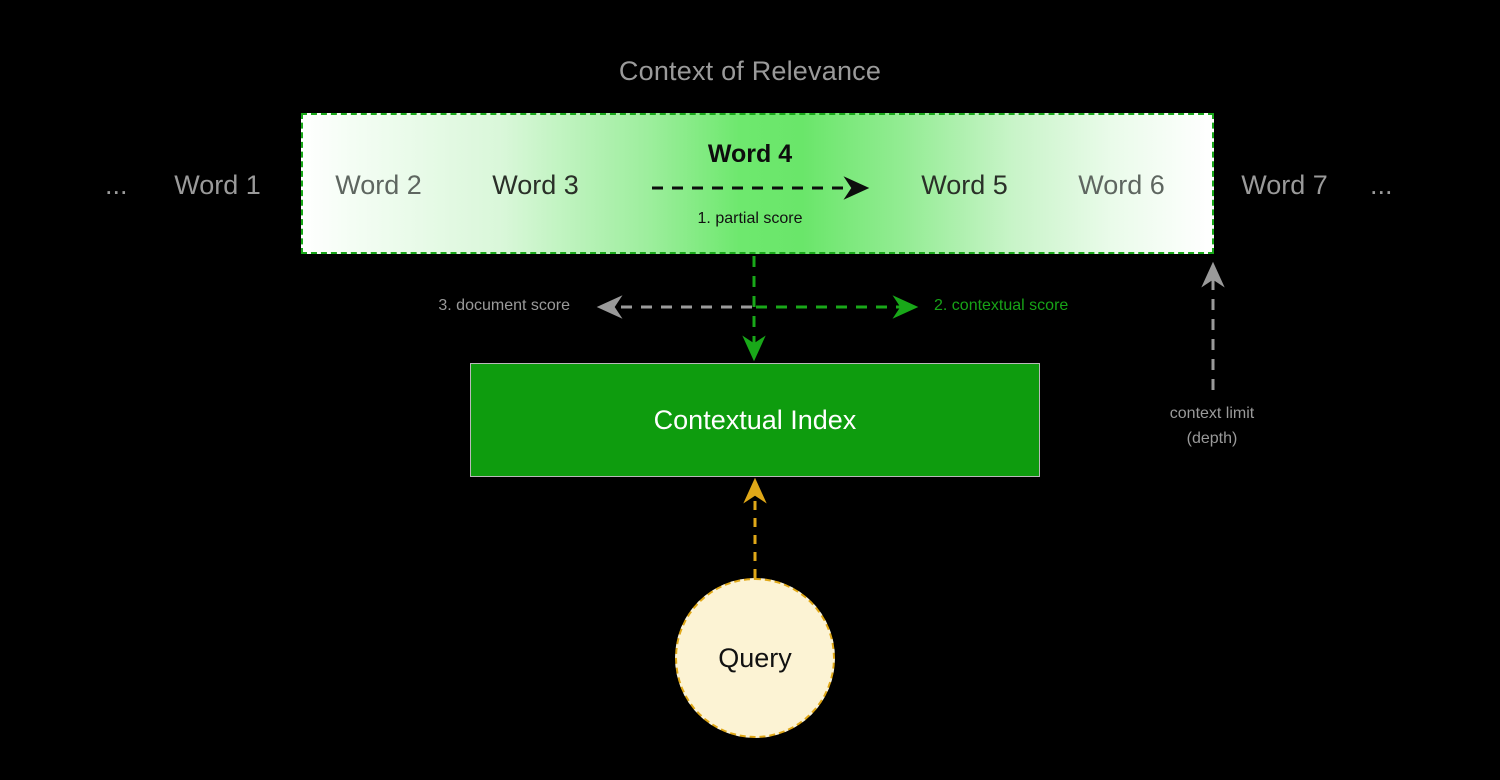 Image resolution: width=1500 pixels, height=780 pixels. What do you see at coordinates (1284, 185) in the screenshot?
I see `word-label-word-7: Word 7` at bounding box center [1284, 185].